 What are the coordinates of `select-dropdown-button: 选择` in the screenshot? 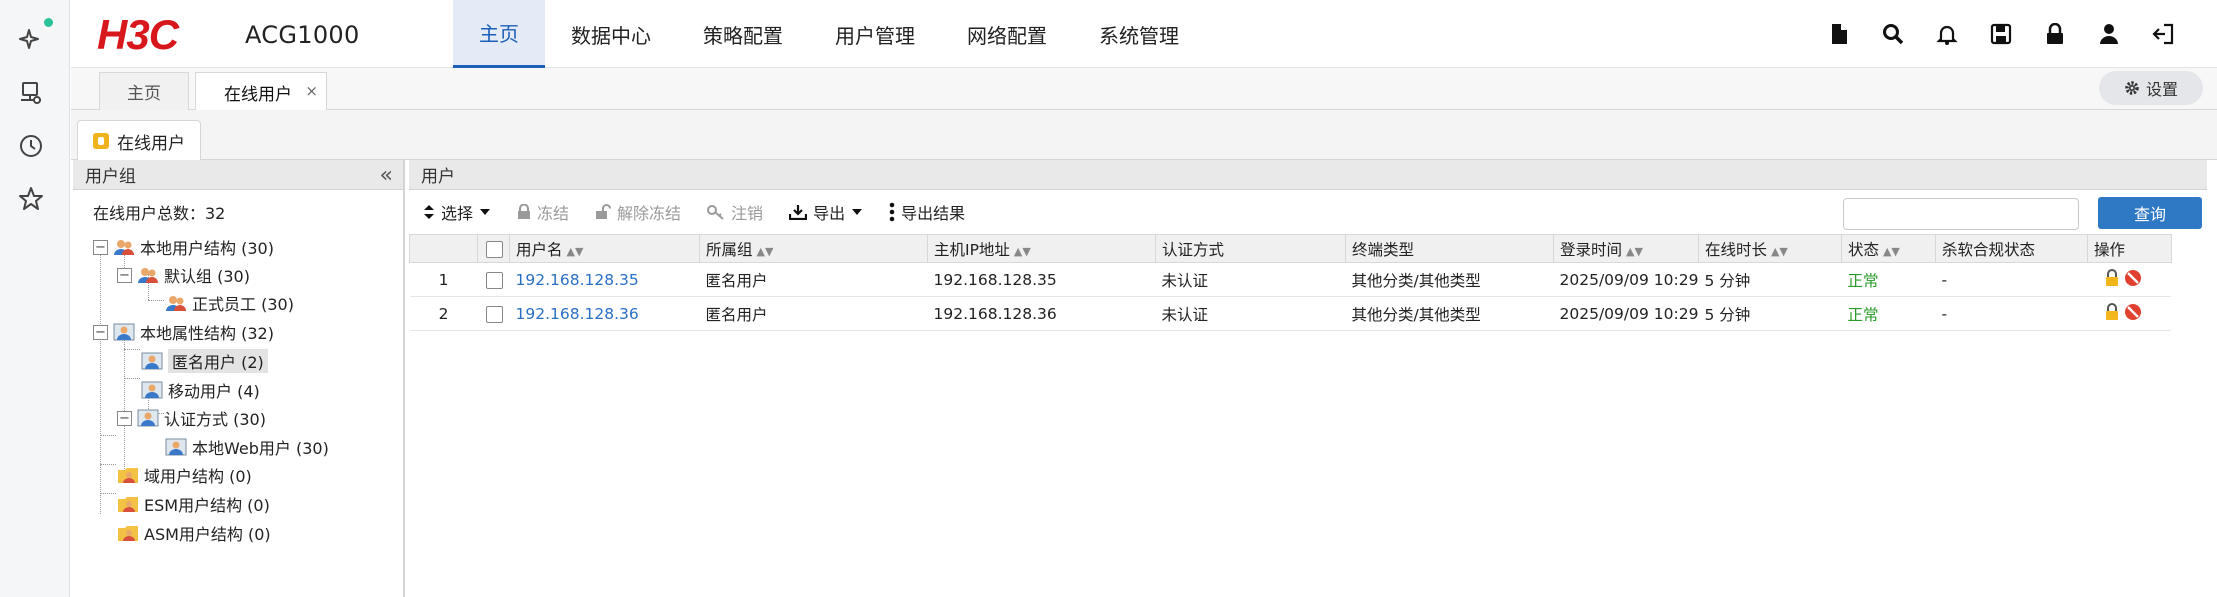 It's located at (457, 212).